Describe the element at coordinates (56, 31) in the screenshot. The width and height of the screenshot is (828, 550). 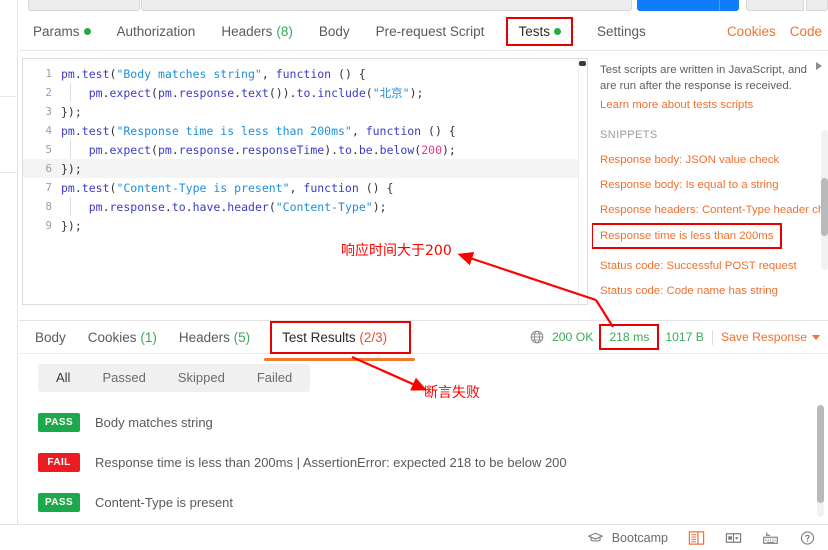
I see `tab-params-label: Params` at that location.